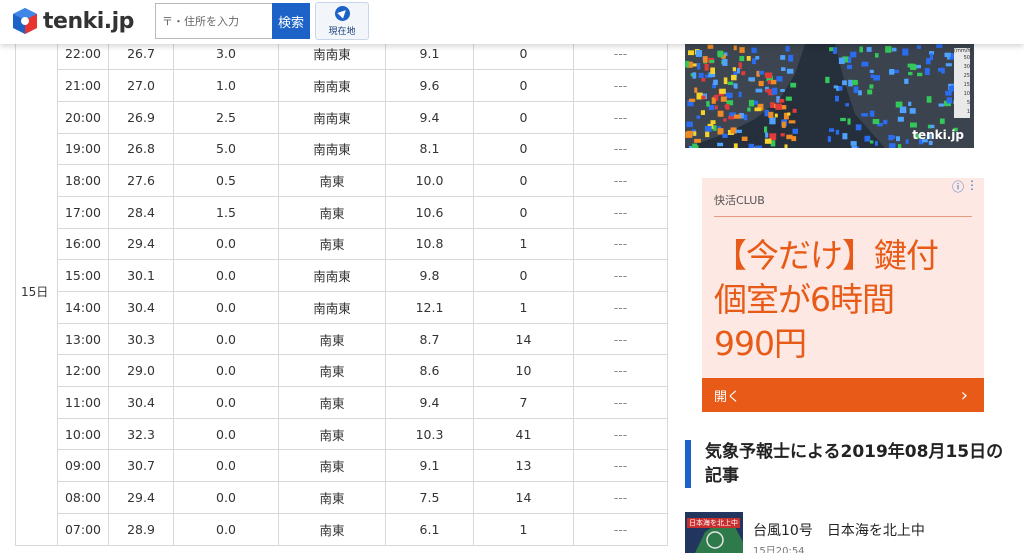 The height and width of the screenshot is (553, 1024). What do you see at coordinates (291, 21) in the screenshot?
I see `search-button: 検索` at bounding box center [291, 21].